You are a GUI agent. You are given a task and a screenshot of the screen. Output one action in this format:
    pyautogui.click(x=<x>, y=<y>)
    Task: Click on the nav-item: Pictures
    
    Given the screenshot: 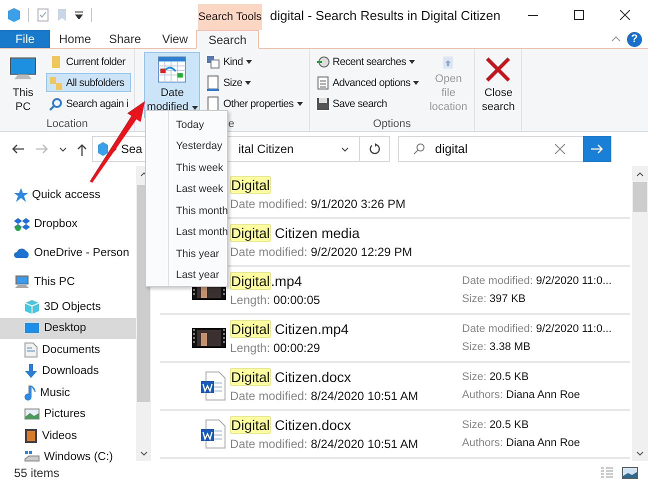 What is the action you would take?
    pyautogui.click(x=68, y=414)
    